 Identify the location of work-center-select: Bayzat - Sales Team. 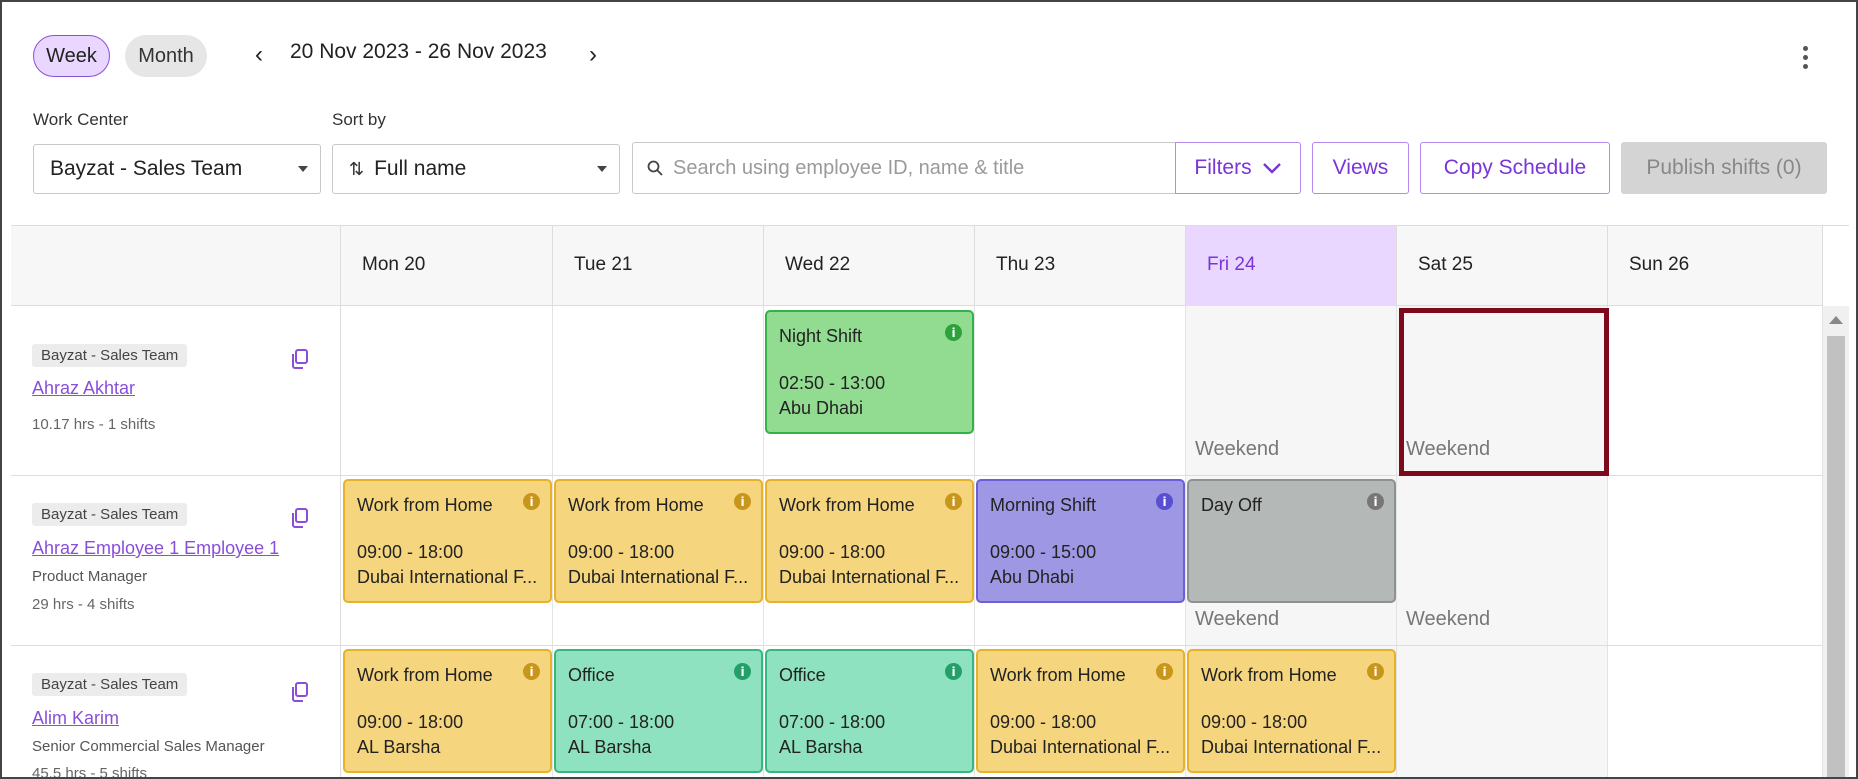
(177, 169).